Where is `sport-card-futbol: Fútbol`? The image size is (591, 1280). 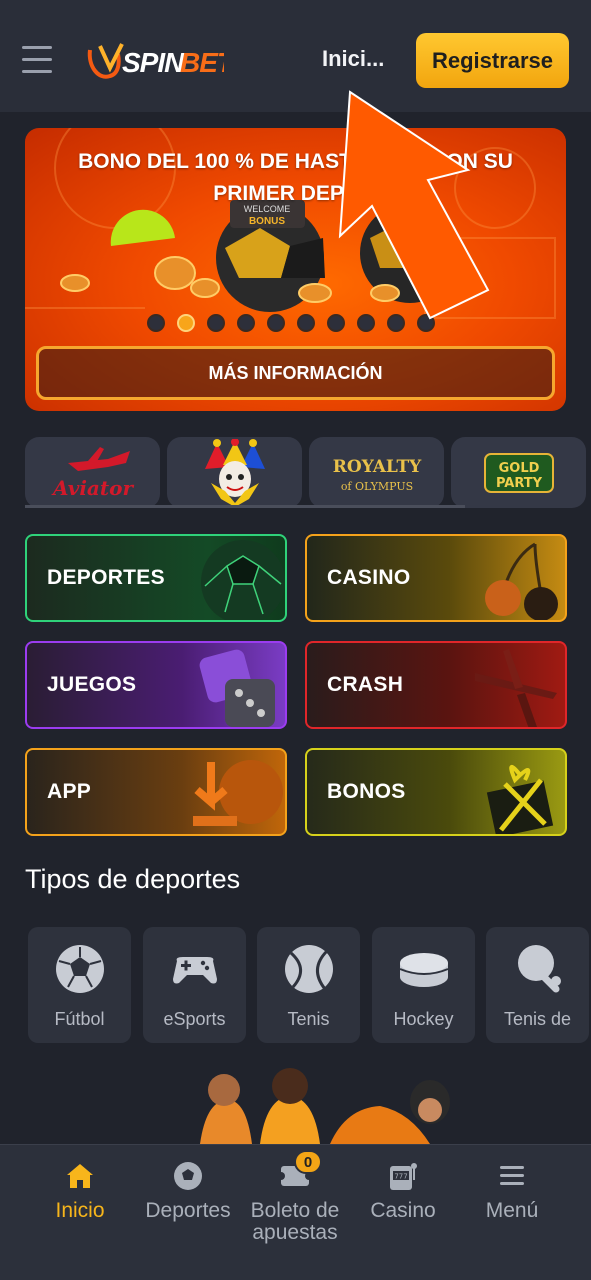 sport-card-futbol: Fútbol is located at coordinates (79, 985).